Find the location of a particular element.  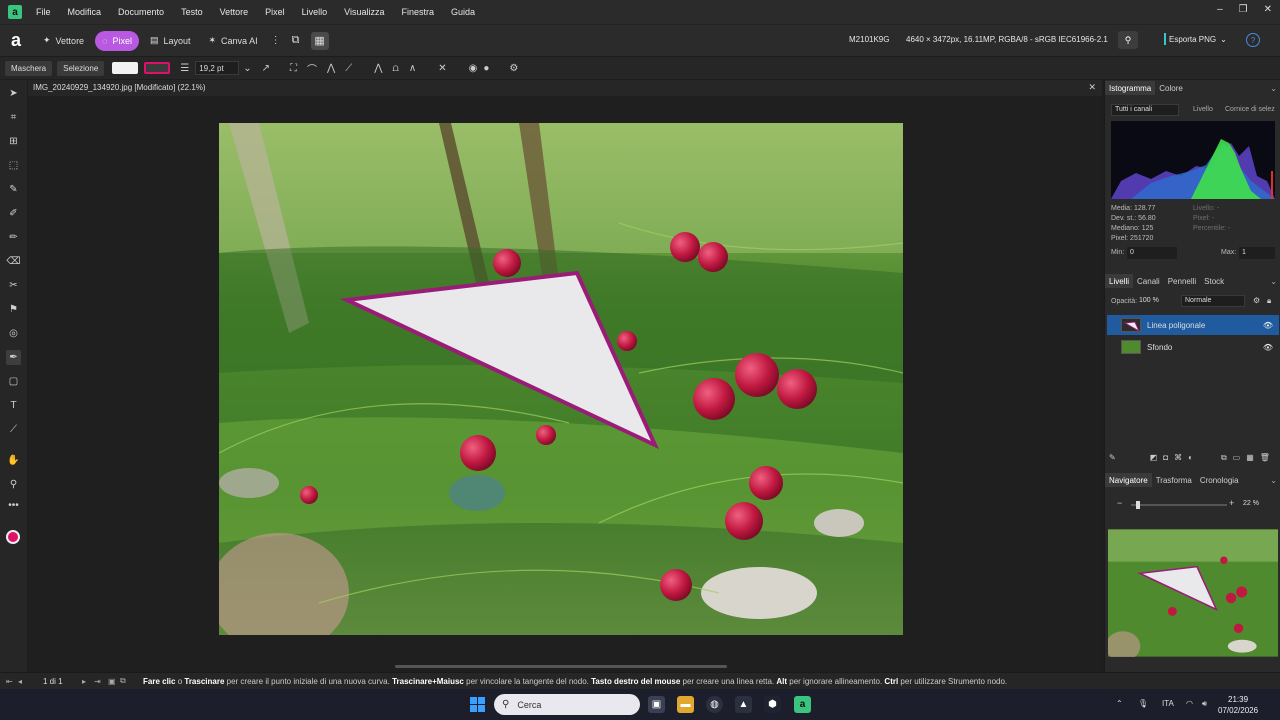

last-page-icon: ⇥ is located at coordinates (97, 681).